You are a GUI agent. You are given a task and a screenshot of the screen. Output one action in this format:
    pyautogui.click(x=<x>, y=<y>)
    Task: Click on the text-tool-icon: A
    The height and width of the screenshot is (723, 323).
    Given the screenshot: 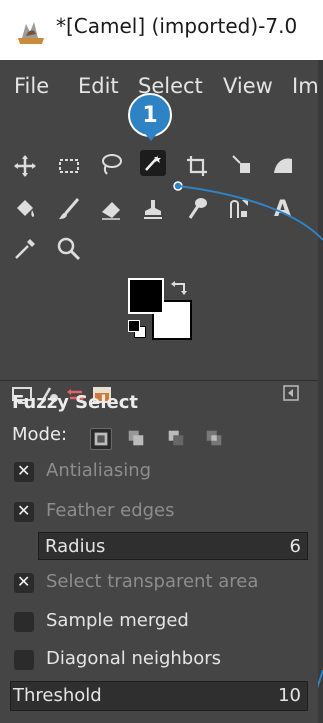 What is the action you would take?
    pyautogui.click(x=283, y=207)
    